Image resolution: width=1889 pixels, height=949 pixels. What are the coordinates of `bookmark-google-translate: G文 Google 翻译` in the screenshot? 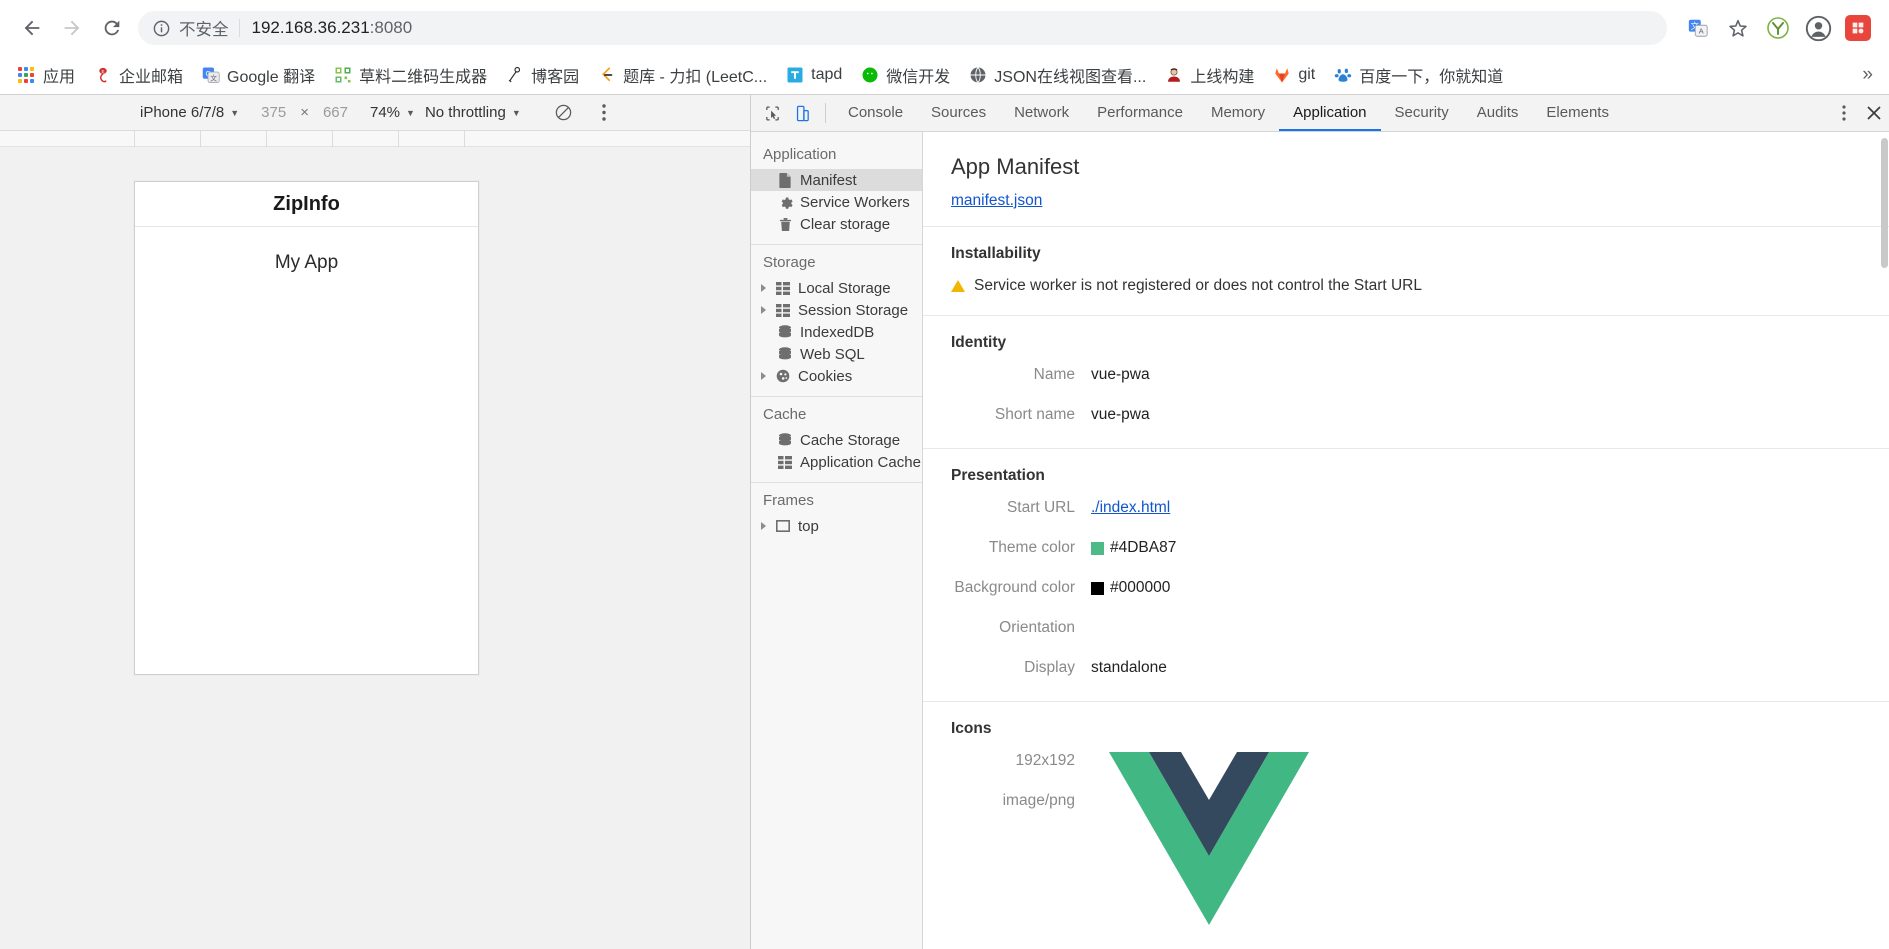 It's located at (258, 75).